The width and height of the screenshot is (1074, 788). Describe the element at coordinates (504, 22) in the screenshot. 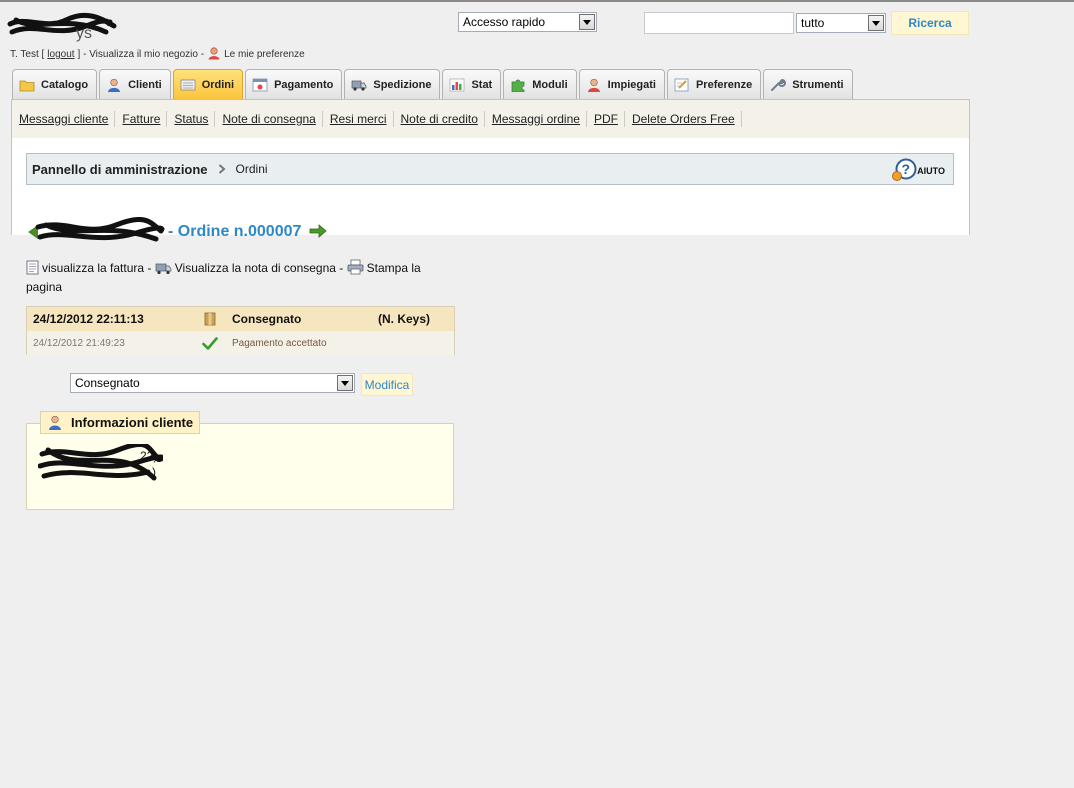

I see `quick-access-label: Accesso rapido` at that location.